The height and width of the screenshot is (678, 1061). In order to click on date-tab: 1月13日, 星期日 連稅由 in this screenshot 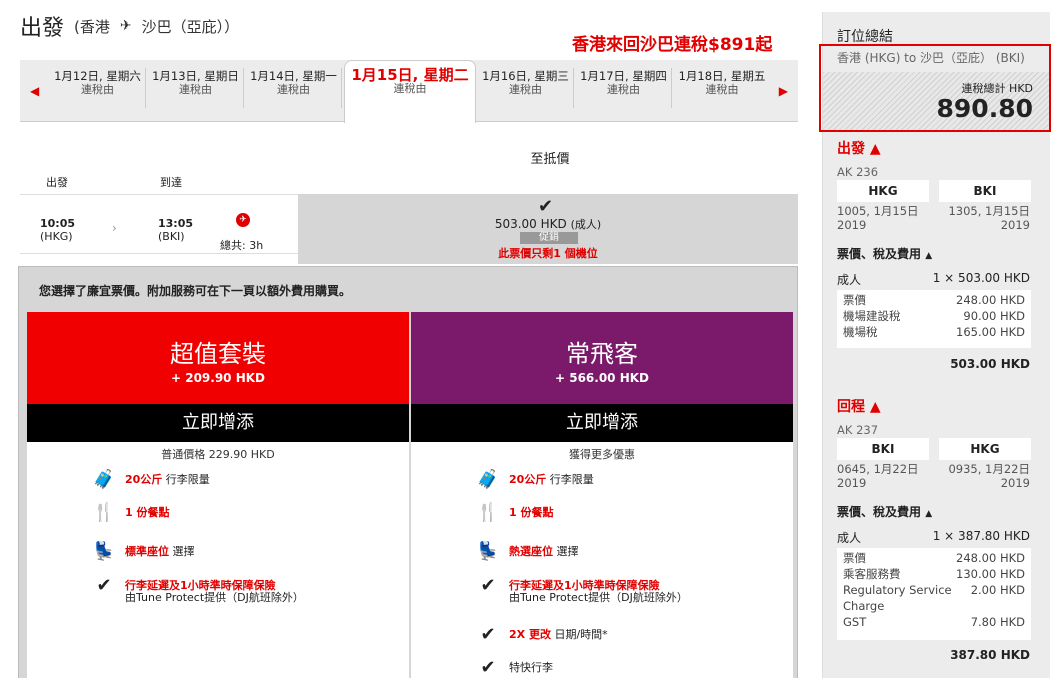, I will do `click(196, 88)`.